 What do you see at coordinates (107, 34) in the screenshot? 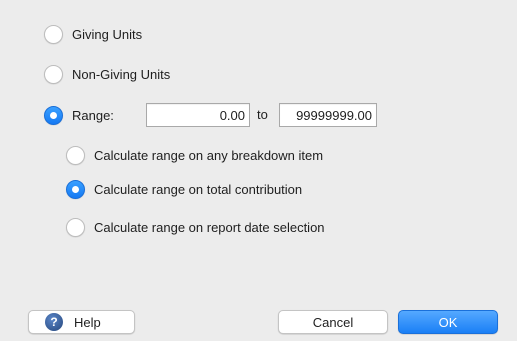
I see `giving-units-label: Giving Units` at bounding box center [107, 34].